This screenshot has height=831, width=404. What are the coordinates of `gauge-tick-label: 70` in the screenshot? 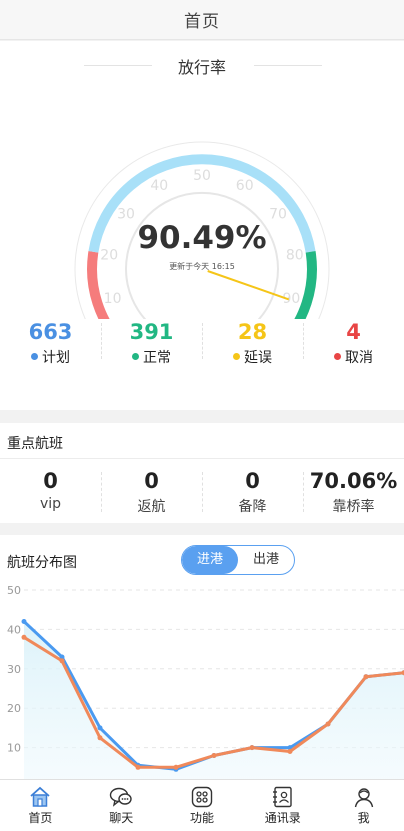 It's located at (278, 215).